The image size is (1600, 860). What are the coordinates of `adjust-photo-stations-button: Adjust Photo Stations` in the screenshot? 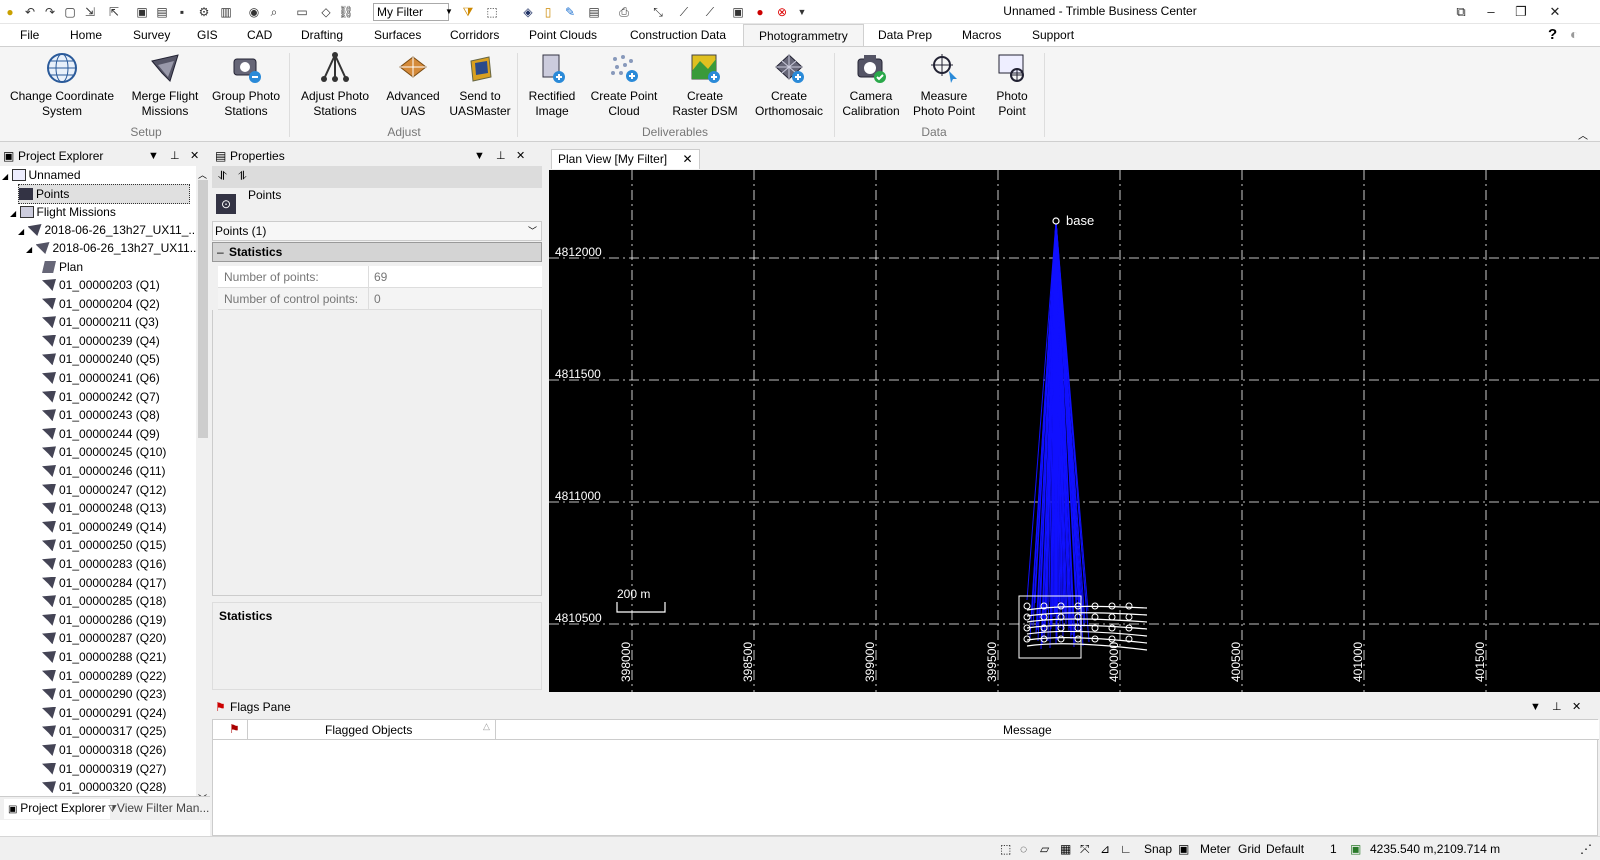 It's located at (335, 85).